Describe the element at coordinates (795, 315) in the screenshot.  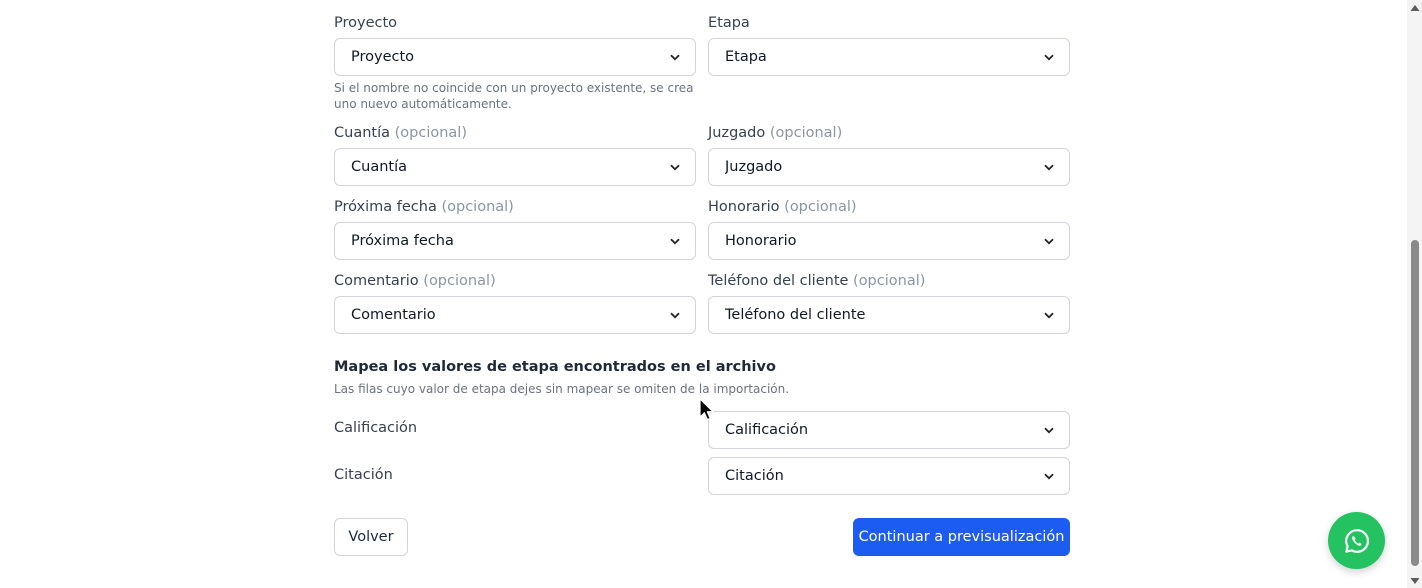
I see `telefono-select-value: Teléfono del cliente` at that location.